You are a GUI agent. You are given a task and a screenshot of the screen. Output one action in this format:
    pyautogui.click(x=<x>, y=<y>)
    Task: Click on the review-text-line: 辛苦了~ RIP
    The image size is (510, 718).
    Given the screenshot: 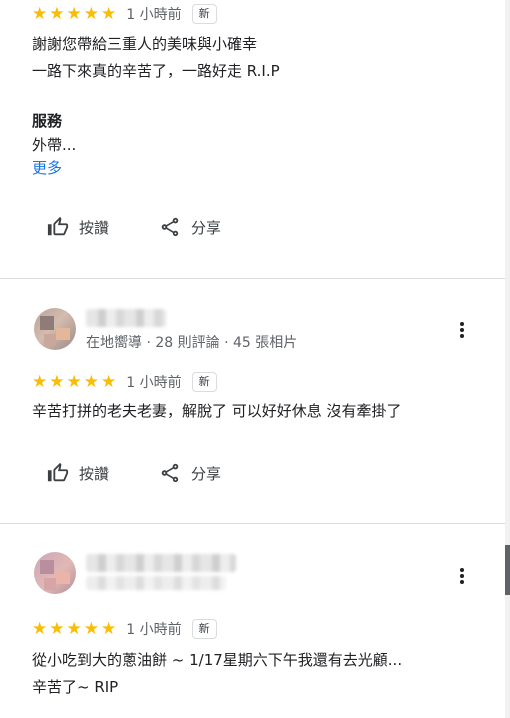 What is the action you would take?
    pyautogui.click(x=75, y=687)
    